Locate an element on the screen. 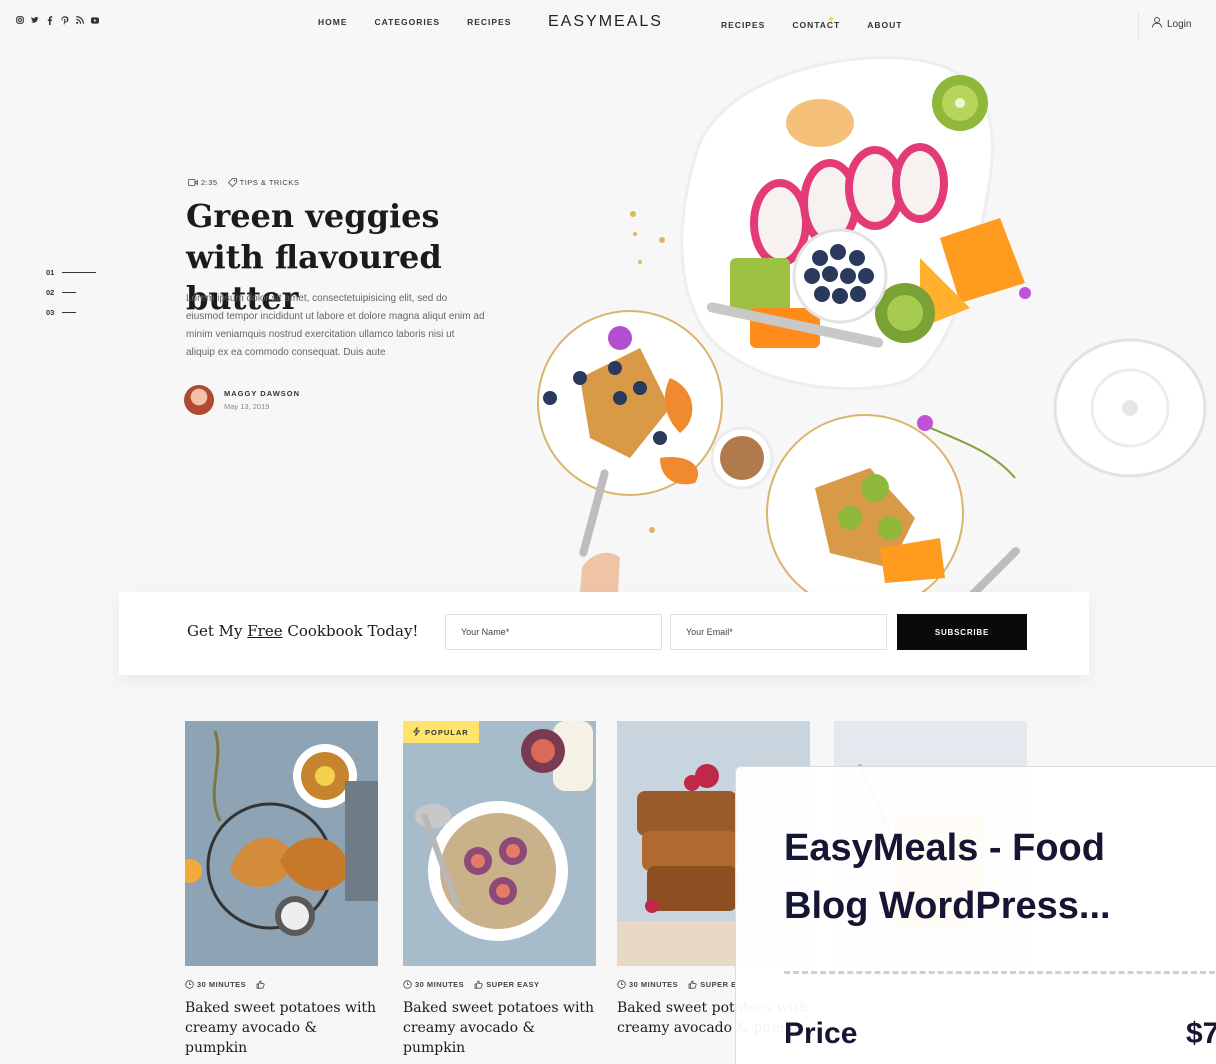 Image resolution: width=1216 pixels, height=1064 pixels. slide-2: 02 is located at coordinates (71, 292).